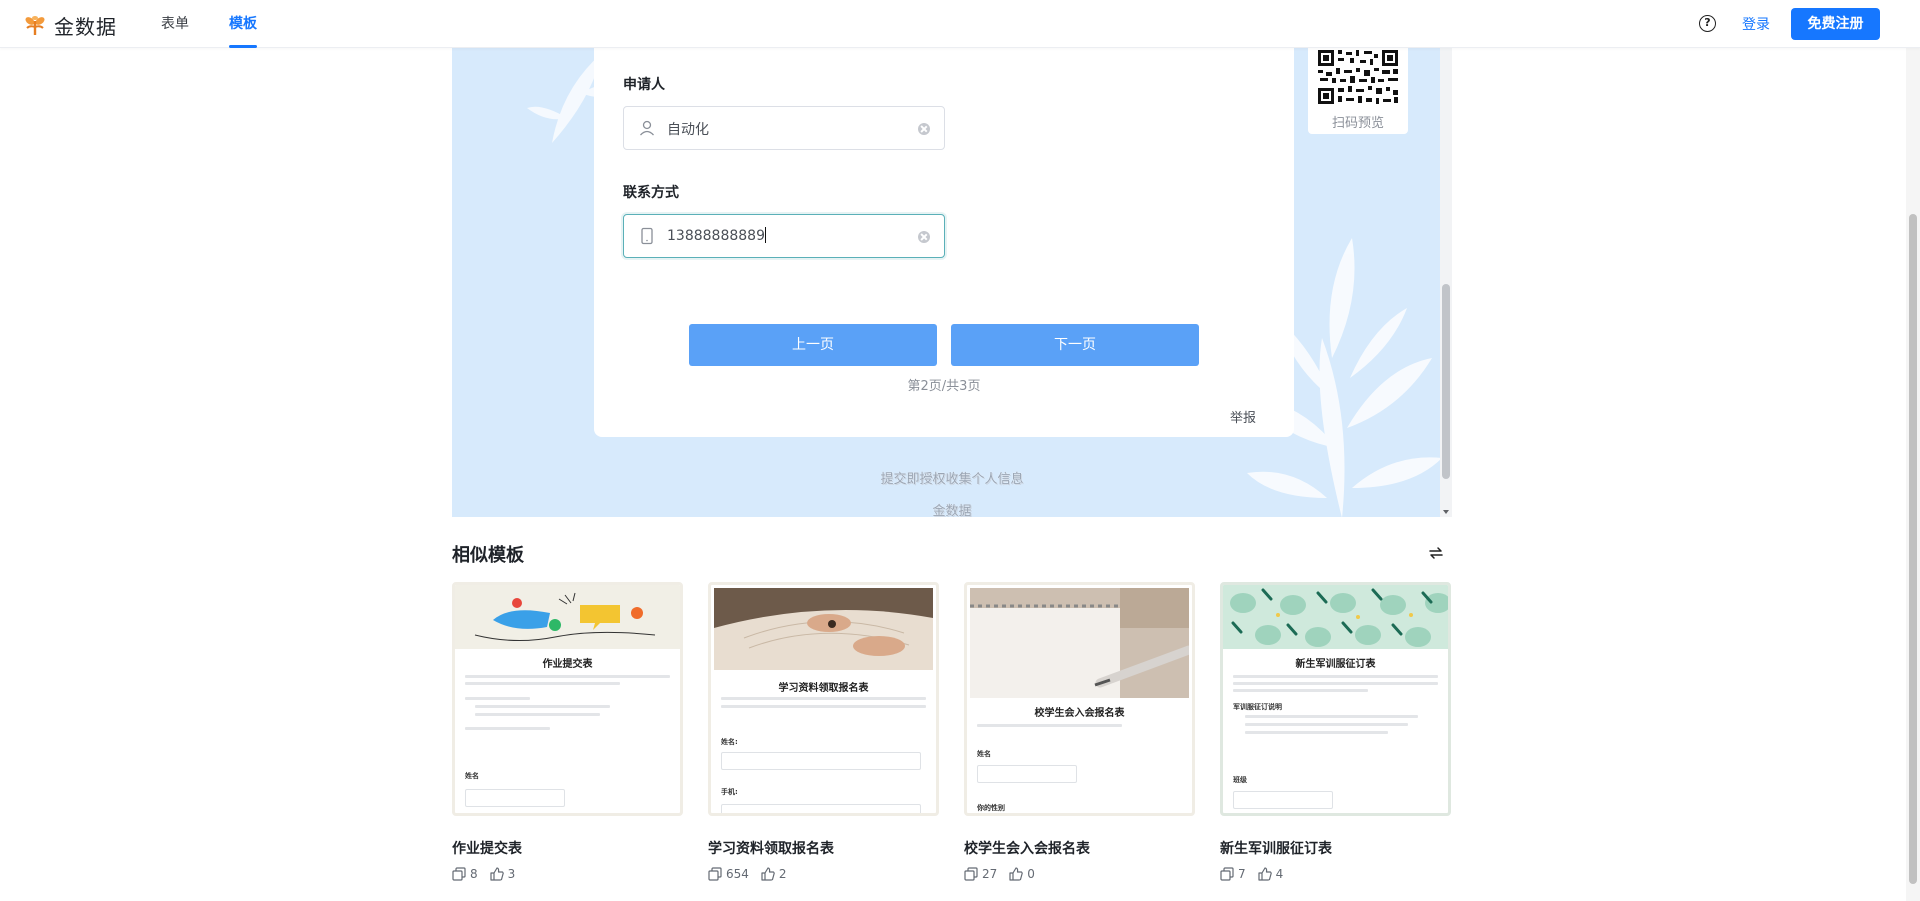 The height and width of the screenshot is (901, 1920). Describe the element at coordinates (1358, 77) in the screenshot. I see `qr-code-icon` at that location.